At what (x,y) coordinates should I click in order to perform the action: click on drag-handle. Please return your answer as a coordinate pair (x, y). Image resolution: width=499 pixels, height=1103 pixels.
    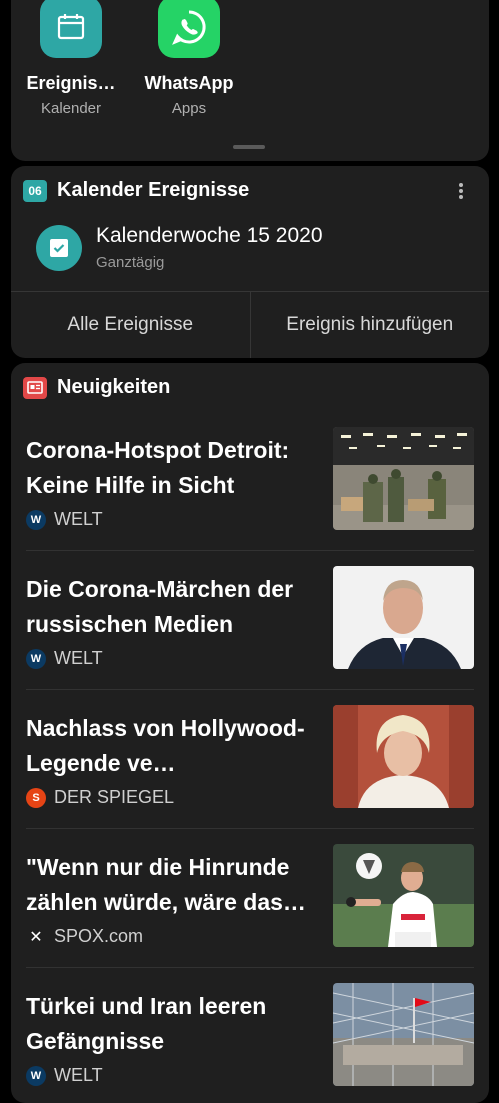
    Looking at the image, I should click on (249, 147).